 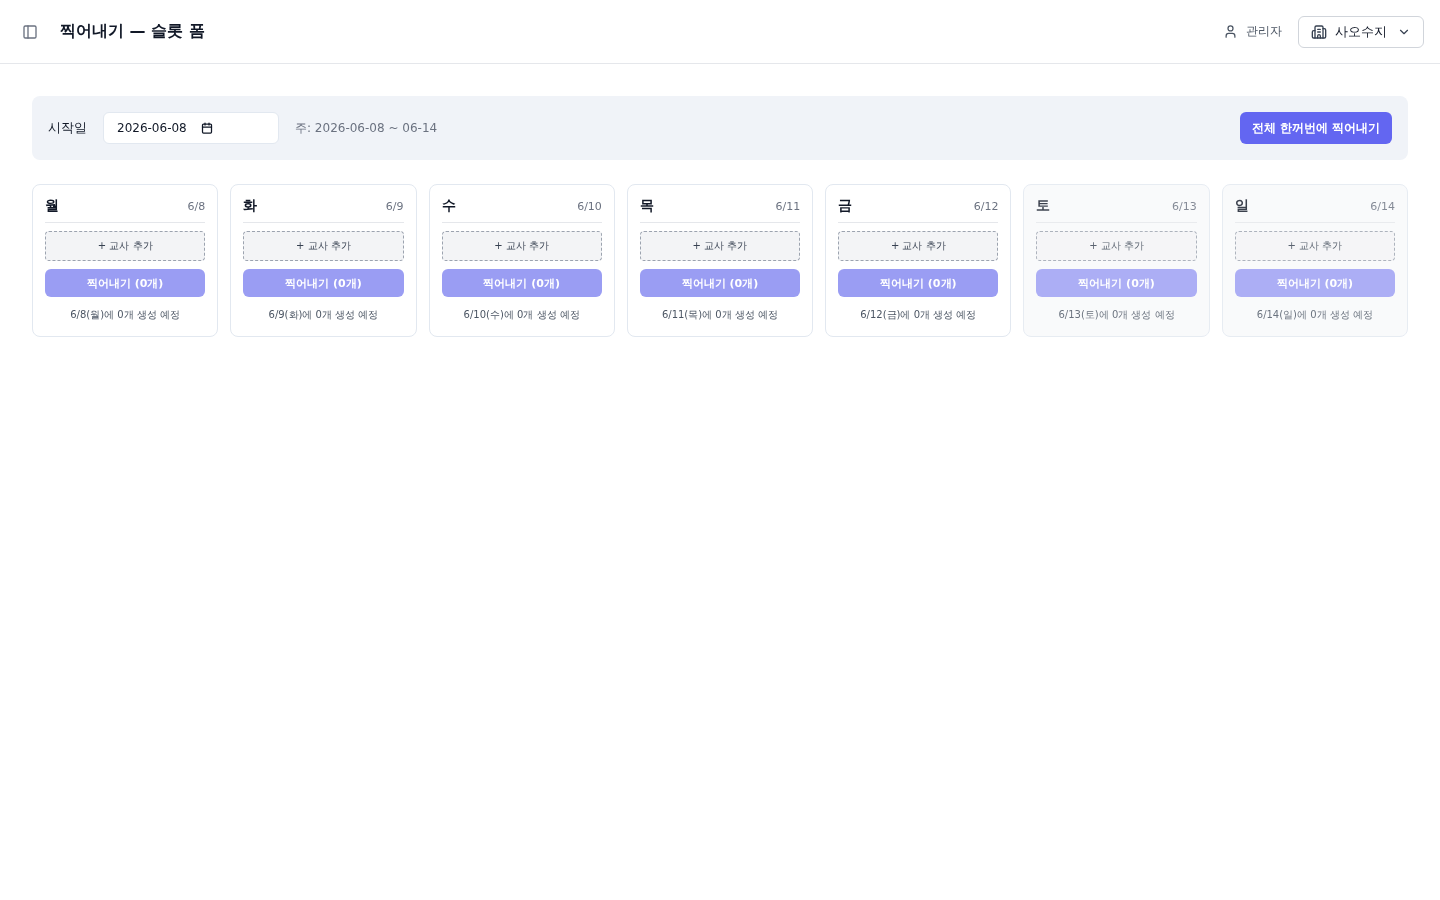 What do you see at coordinates (845, 206) in the screenshot?
I see `day-name: 금` at bounding box center [845, 206].